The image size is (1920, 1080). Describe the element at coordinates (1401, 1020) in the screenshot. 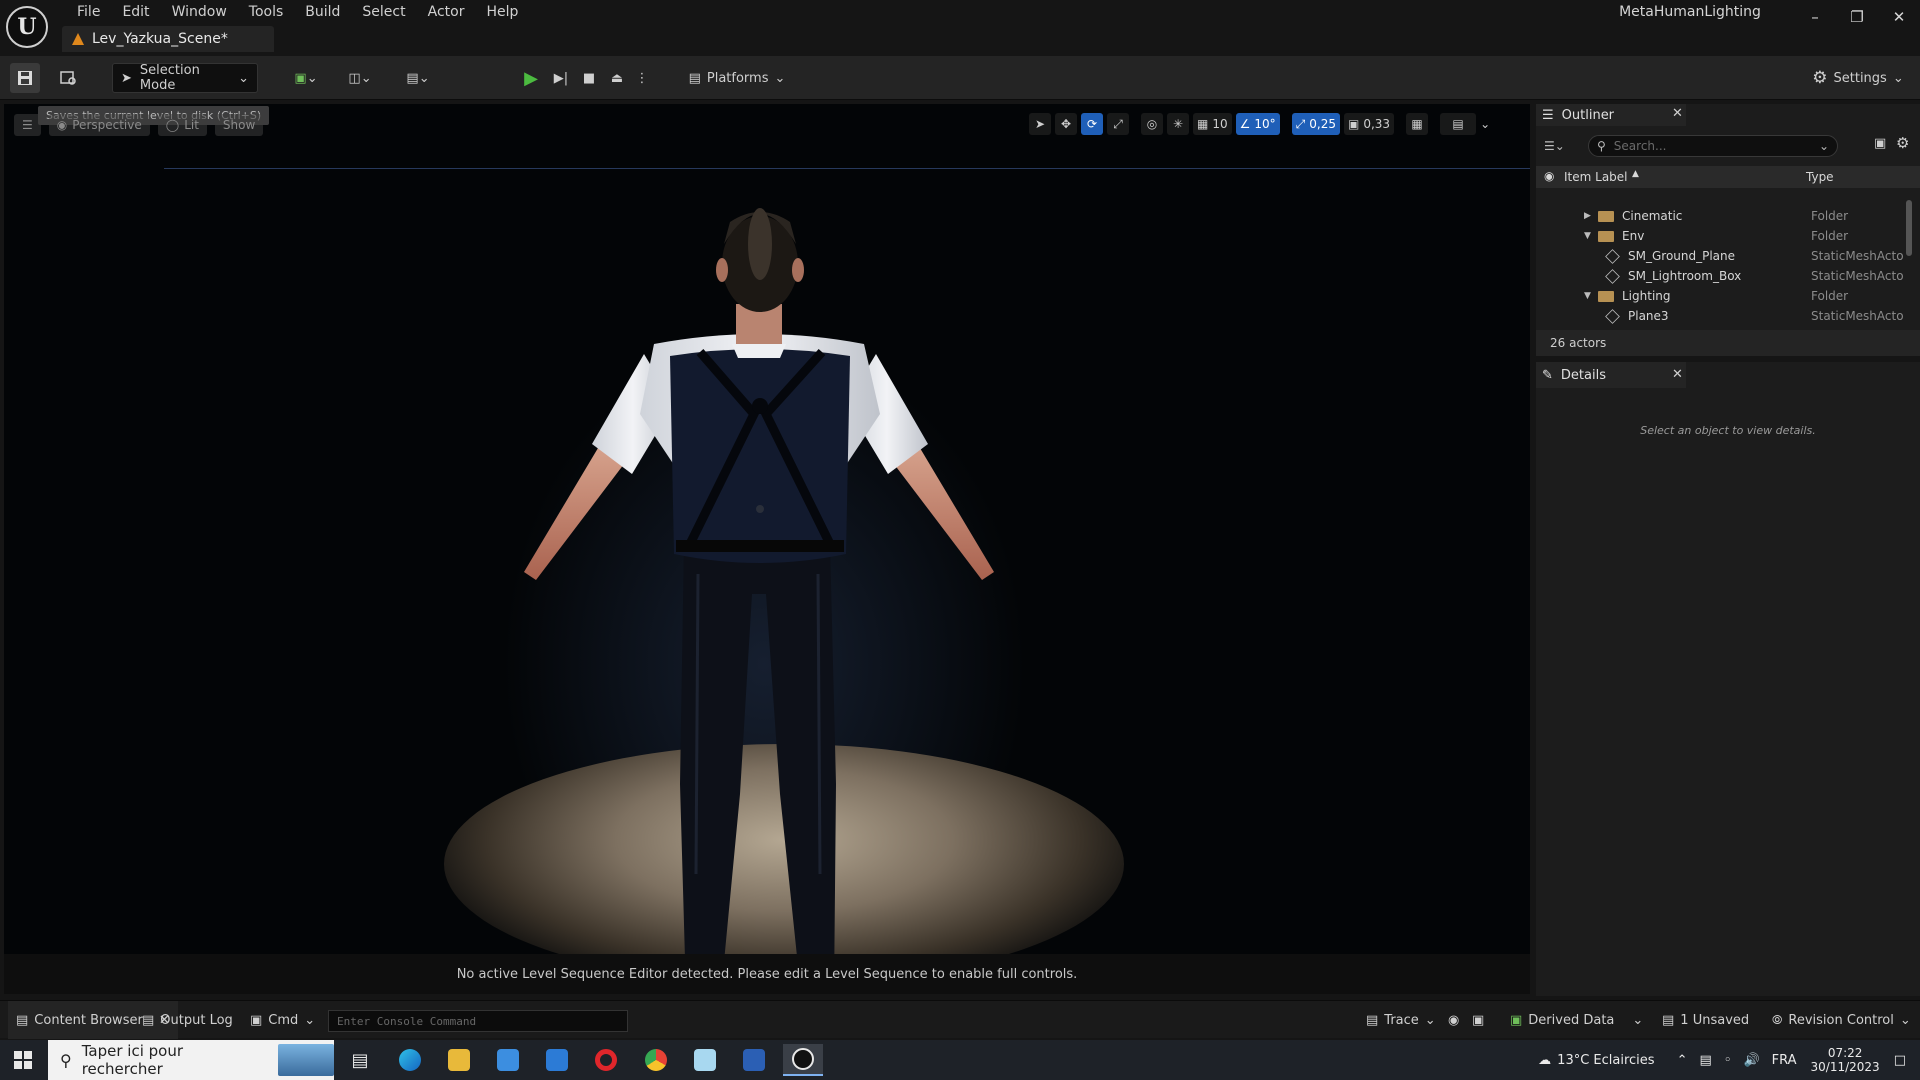

I see `trace-dropdown: ▤ Trace ⌄` at that location.